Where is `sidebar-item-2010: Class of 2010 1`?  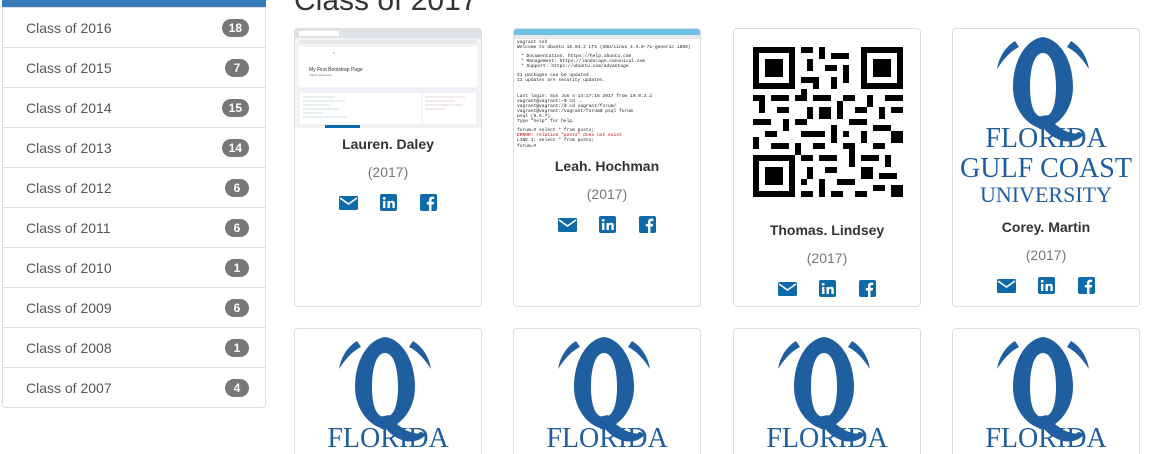 sidebar-item-2010: Class of 2010 1 is located at coordinates (134, 267).